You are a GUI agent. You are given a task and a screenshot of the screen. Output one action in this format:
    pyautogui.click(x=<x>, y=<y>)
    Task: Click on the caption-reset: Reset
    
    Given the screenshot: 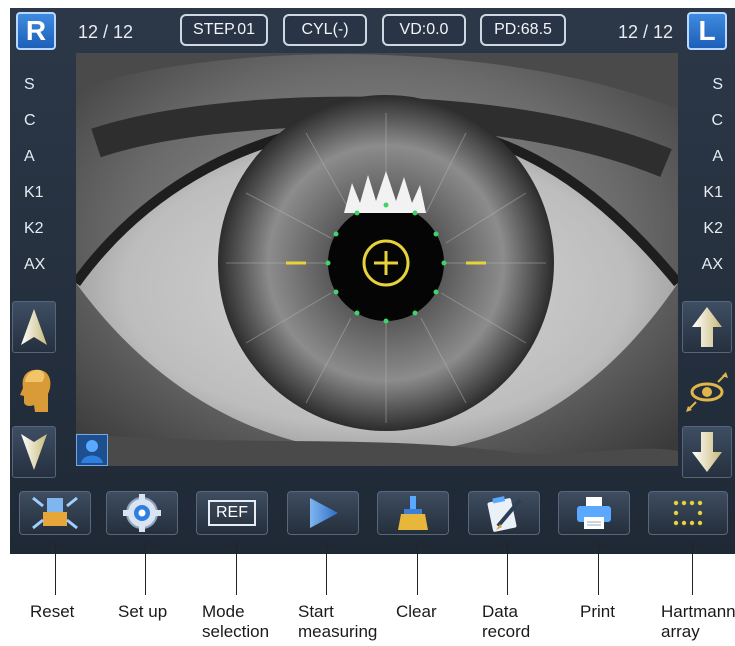 What is the action you would take?
    pyautogui.click(x=52, y=611)
    